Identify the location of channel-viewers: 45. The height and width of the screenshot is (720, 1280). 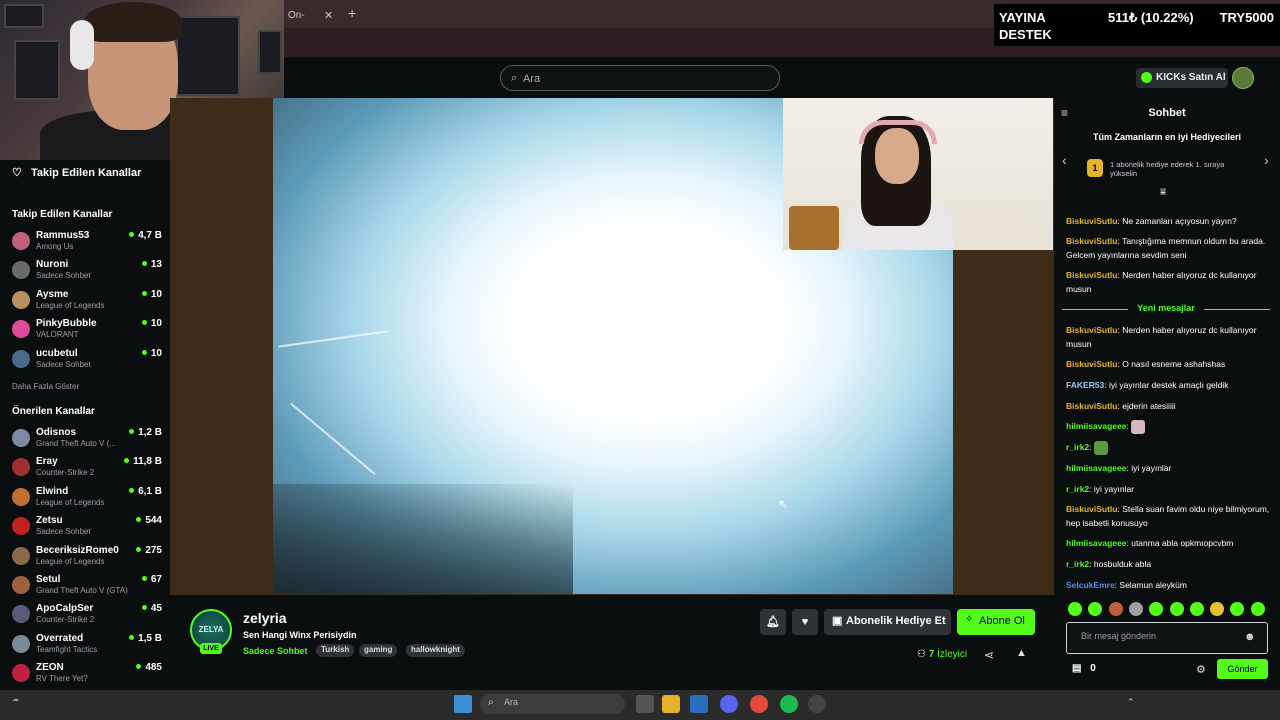
(152, 608).